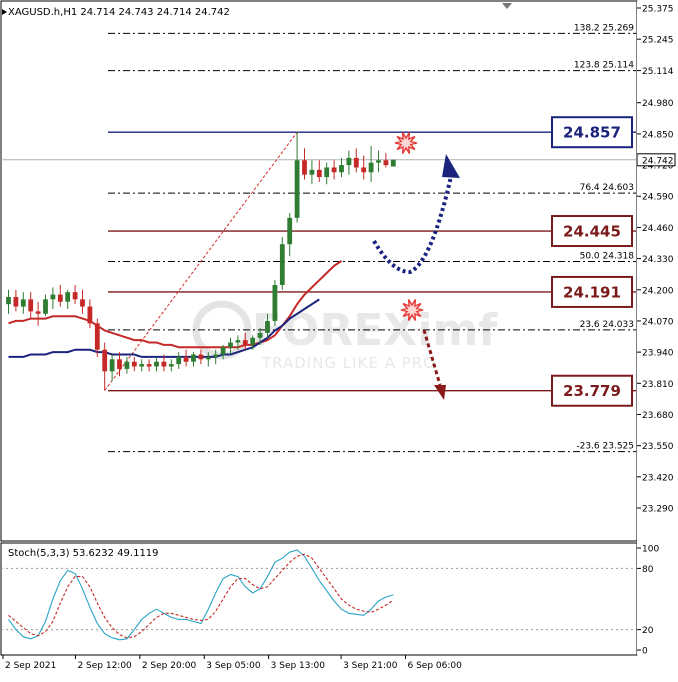 The image size is (678, 682). I want to click on time-axis-label: 2 Sep 20:00, so click(169, 666).